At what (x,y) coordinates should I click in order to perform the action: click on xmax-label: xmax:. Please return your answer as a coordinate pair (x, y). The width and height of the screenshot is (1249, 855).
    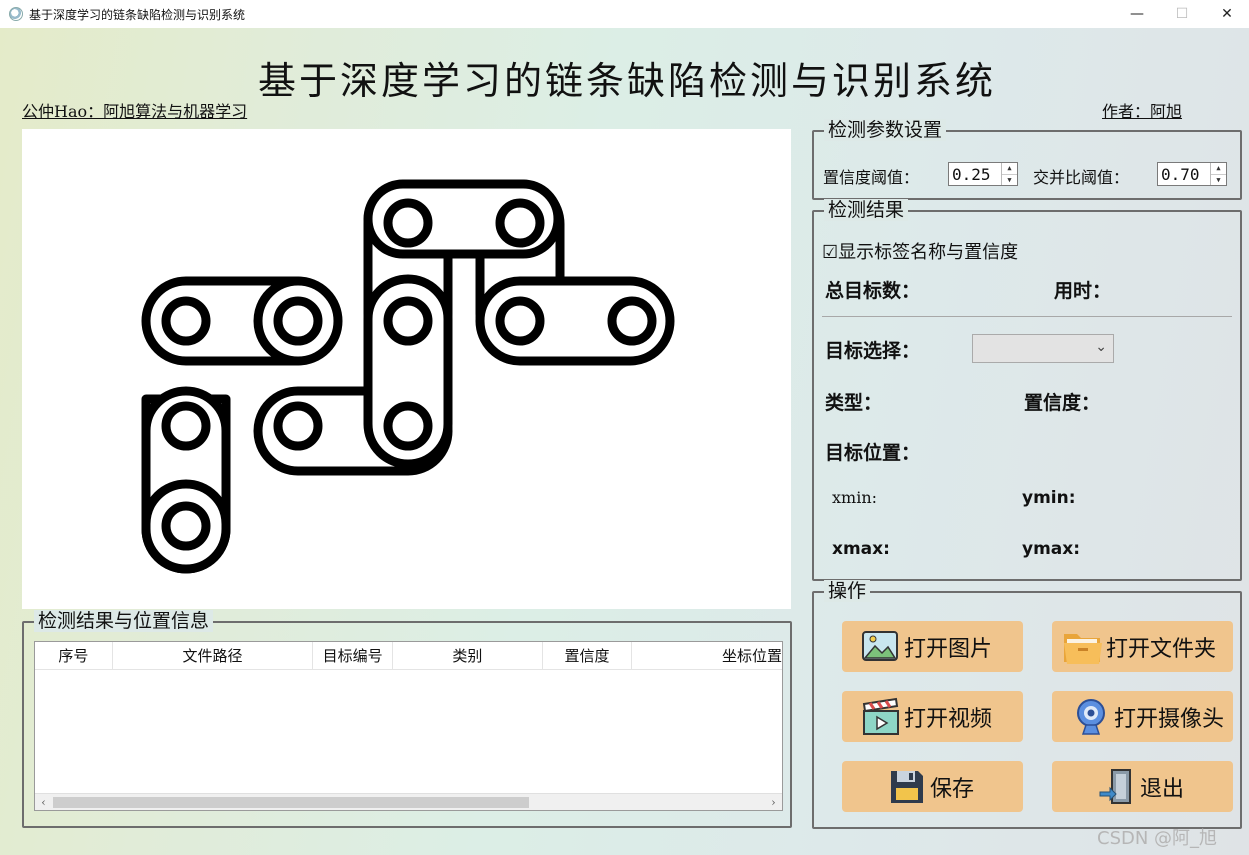
    Looking at the image, I should click on (861, 549).